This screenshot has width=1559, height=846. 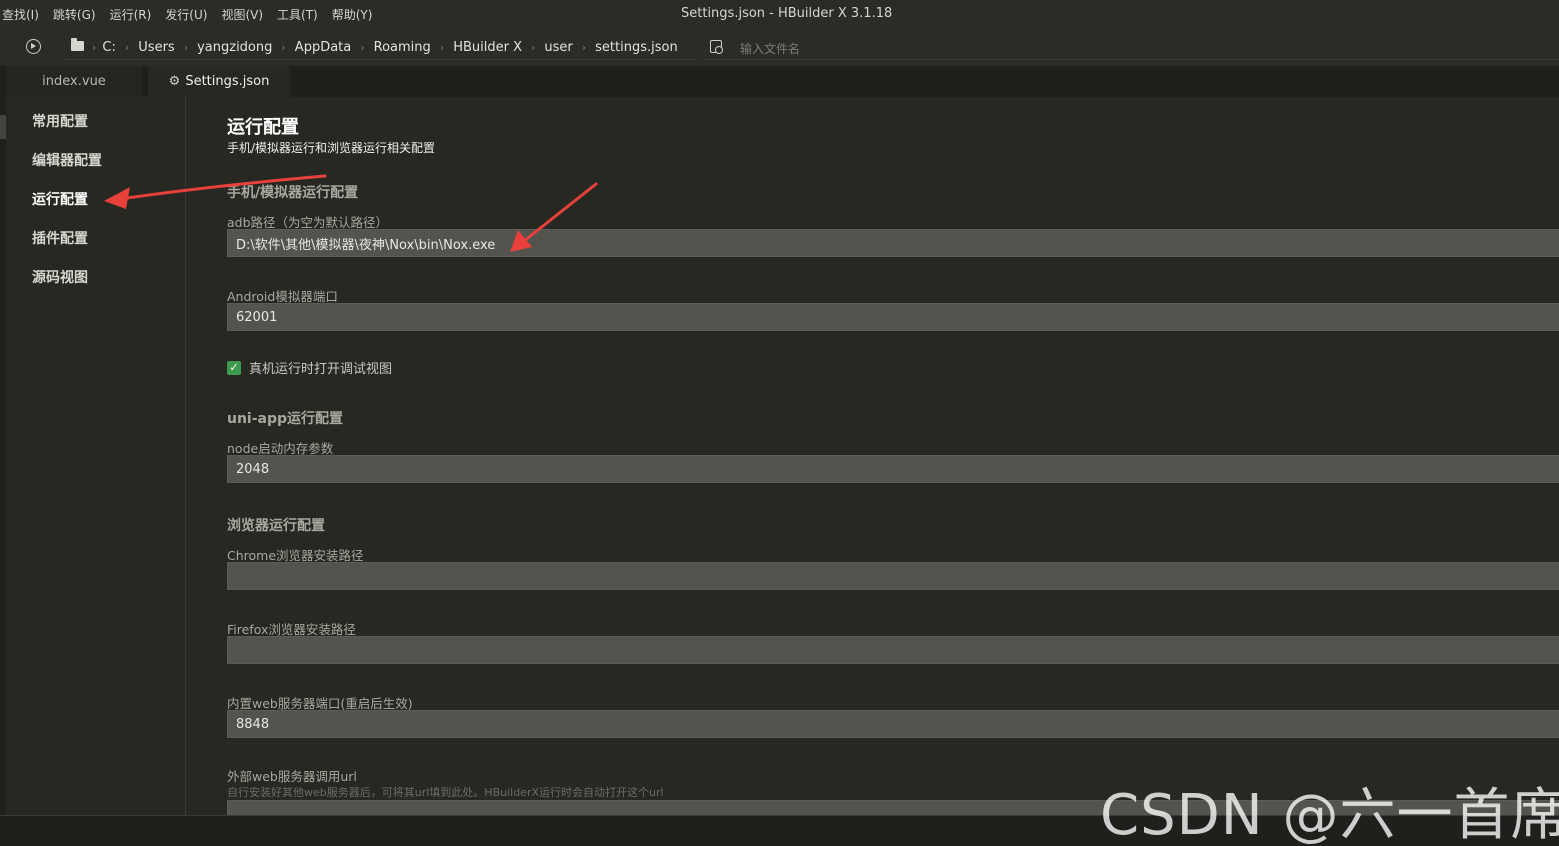 I want to click on breadcrumb-item: AppData, so click(x=323, y=47).